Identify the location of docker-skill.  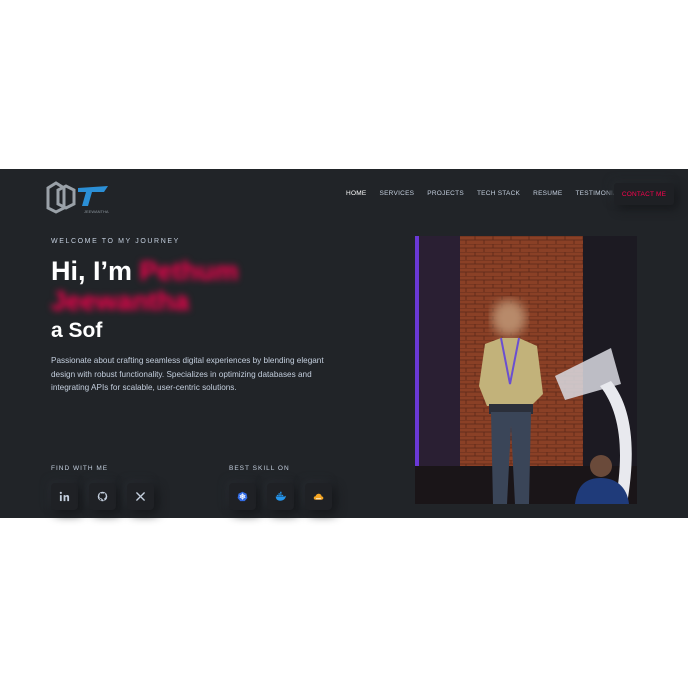
(280, 496).